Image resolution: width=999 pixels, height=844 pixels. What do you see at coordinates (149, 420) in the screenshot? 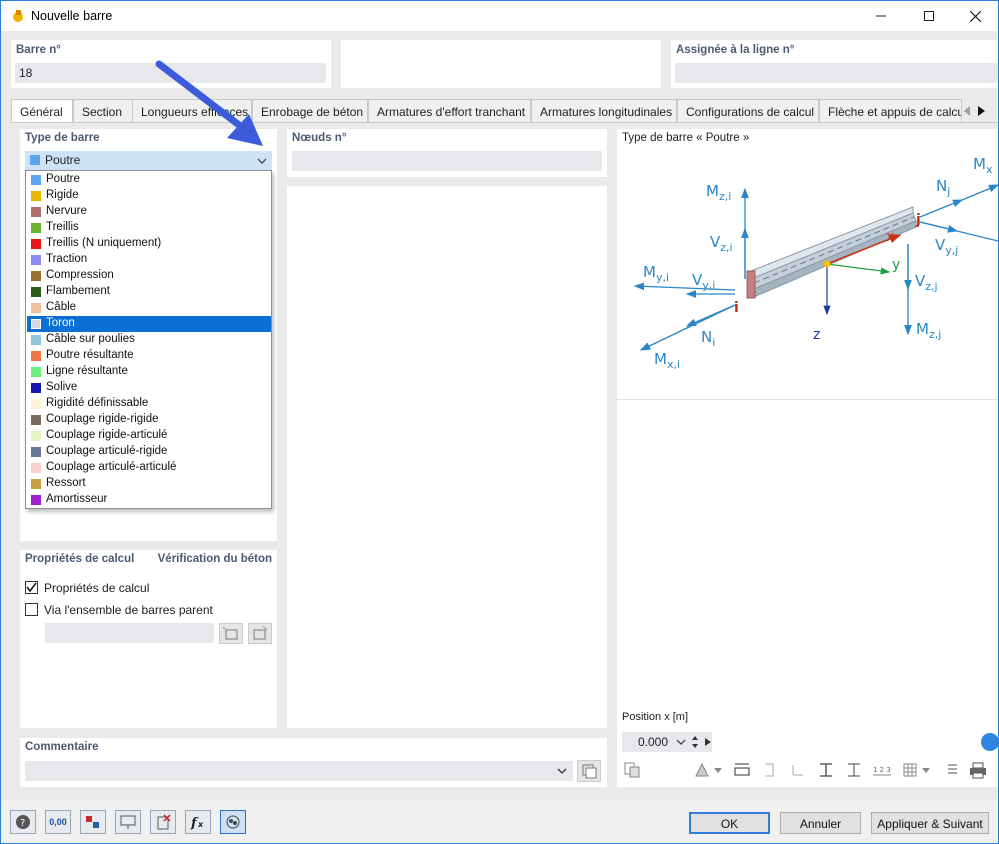
I see `member-type-option: Couplage rigide-rigide` at bounding box center [149, 420].